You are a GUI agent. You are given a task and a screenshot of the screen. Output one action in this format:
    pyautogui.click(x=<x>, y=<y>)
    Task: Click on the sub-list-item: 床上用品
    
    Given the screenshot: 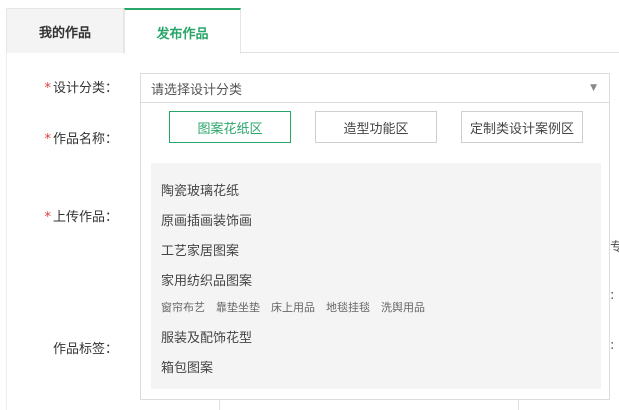 What is the action you would take?
    pyautogui.click(x=293, y=307)
    